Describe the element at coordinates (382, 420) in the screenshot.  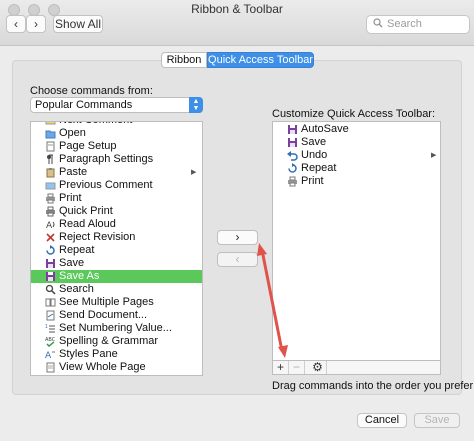
I see `cancel-button: Cancel` at that location.